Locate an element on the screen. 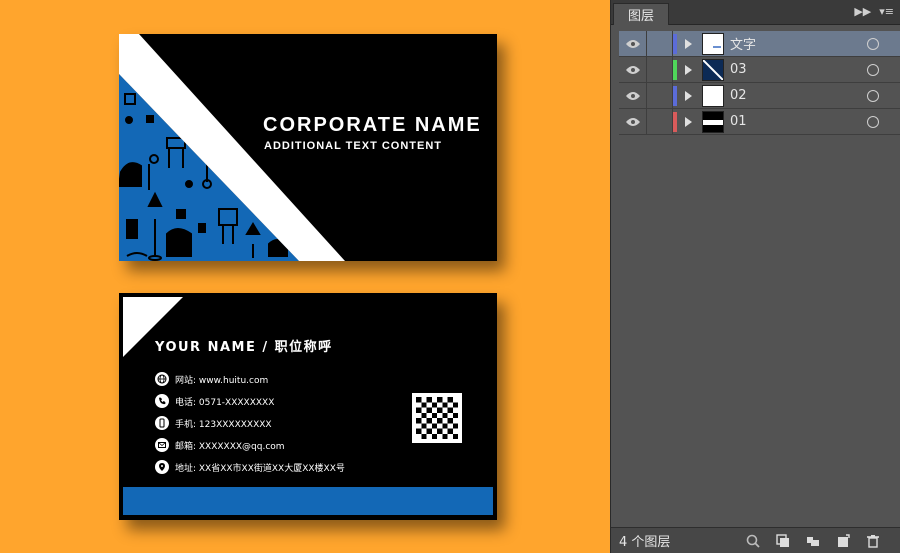  mobile-text: 手机: 123XXXXXXXXX is located at coordinates (223, 424).